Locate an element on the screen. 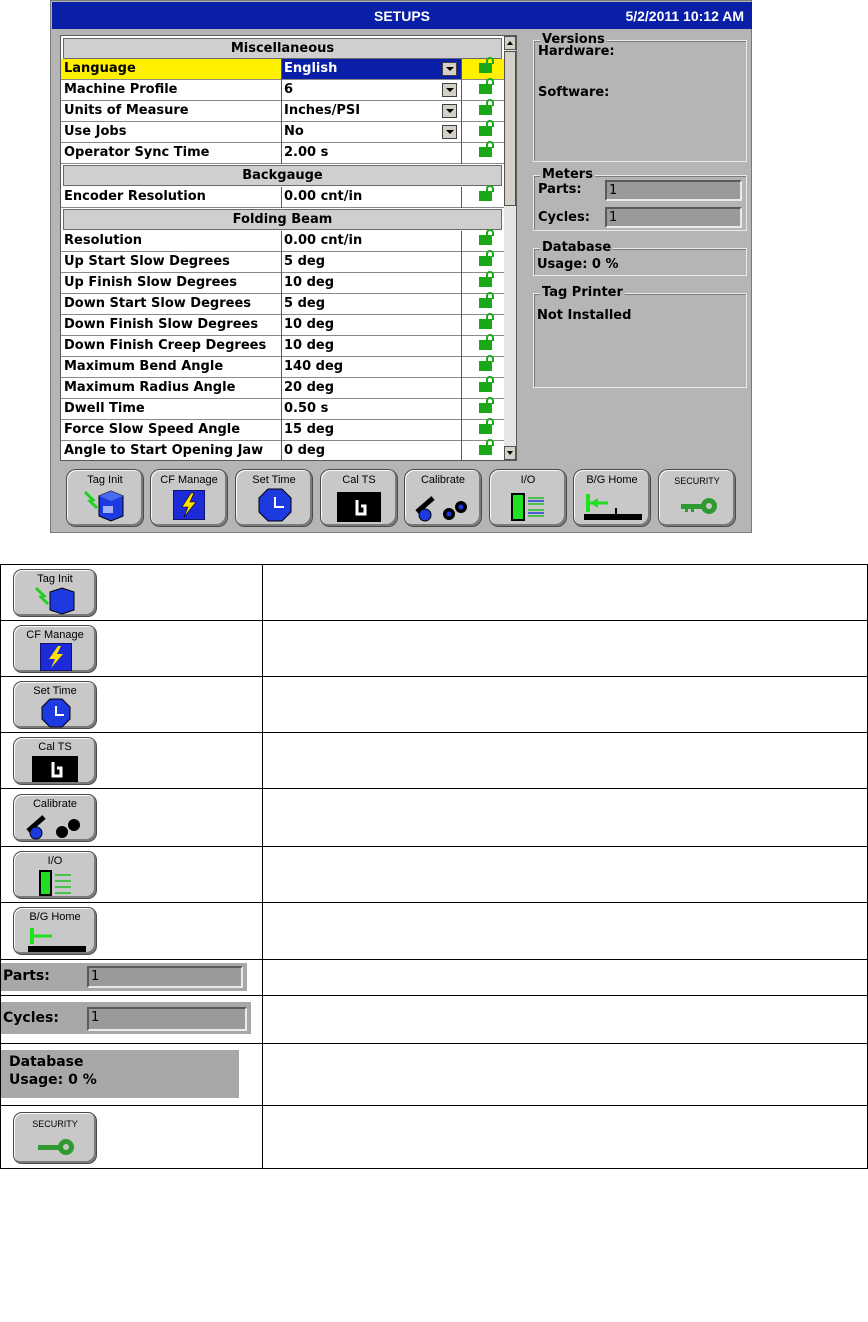  tag-init-button: Tag Init is located at coordinates (105, 498).